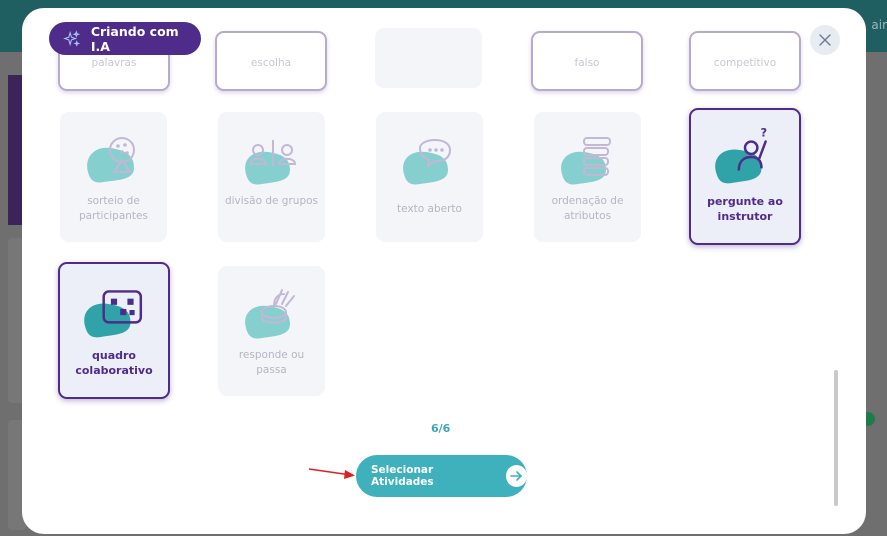 Image resolution: width=887 pixels, height=536 pixels. I want to click on activity-card-label: falso, so click(587, 63).